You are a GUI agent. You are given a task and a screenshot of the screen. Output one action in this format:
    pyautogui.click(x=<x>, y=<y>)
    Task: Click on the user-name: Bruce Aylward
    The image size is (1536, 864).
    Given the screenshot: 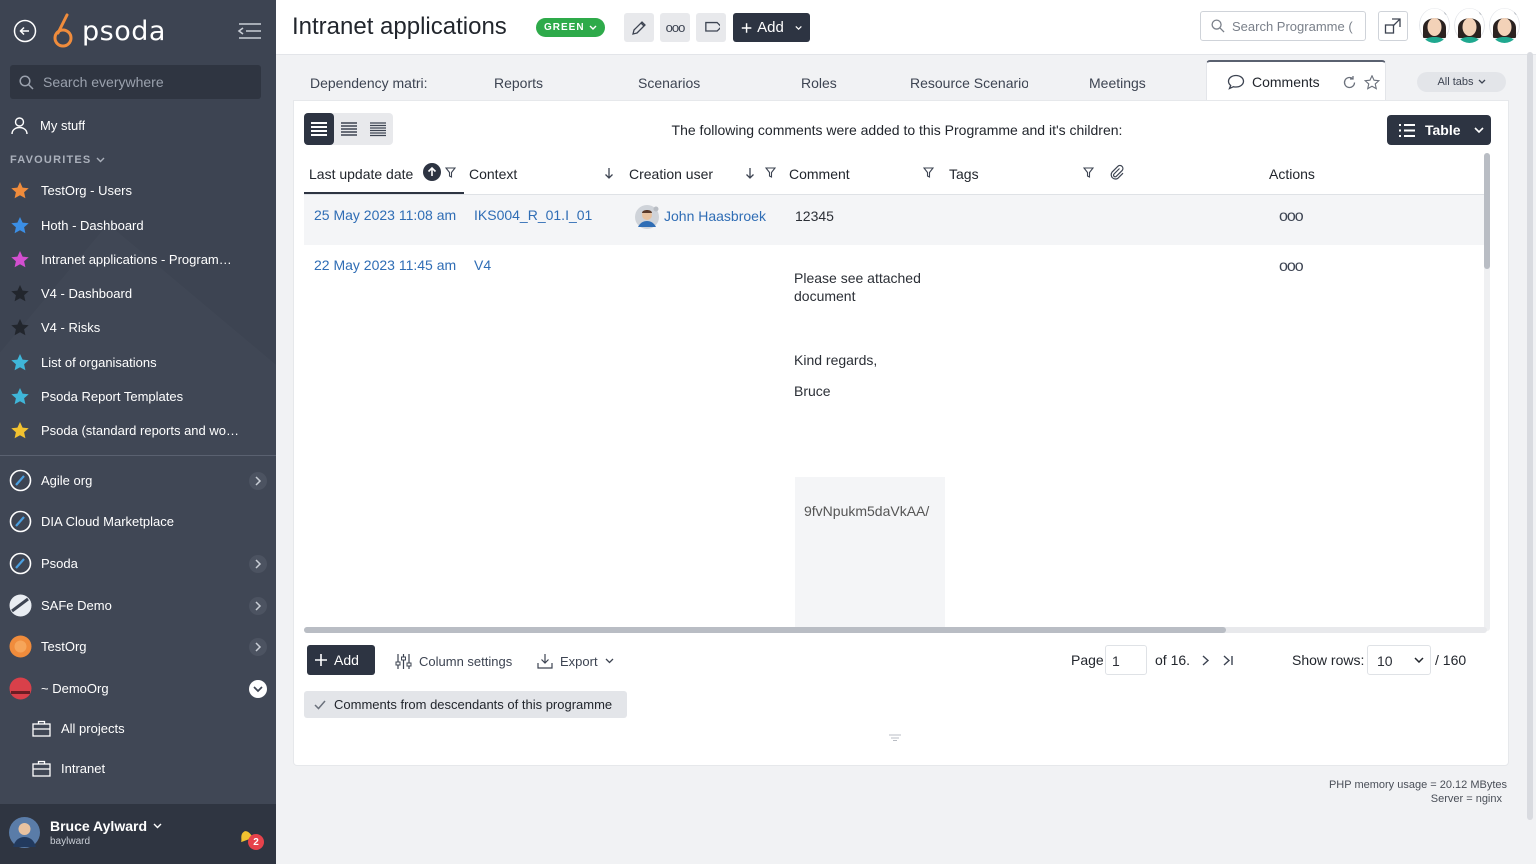 What is the action you would take?
    pyautogui.click(x=106, y=826)
    